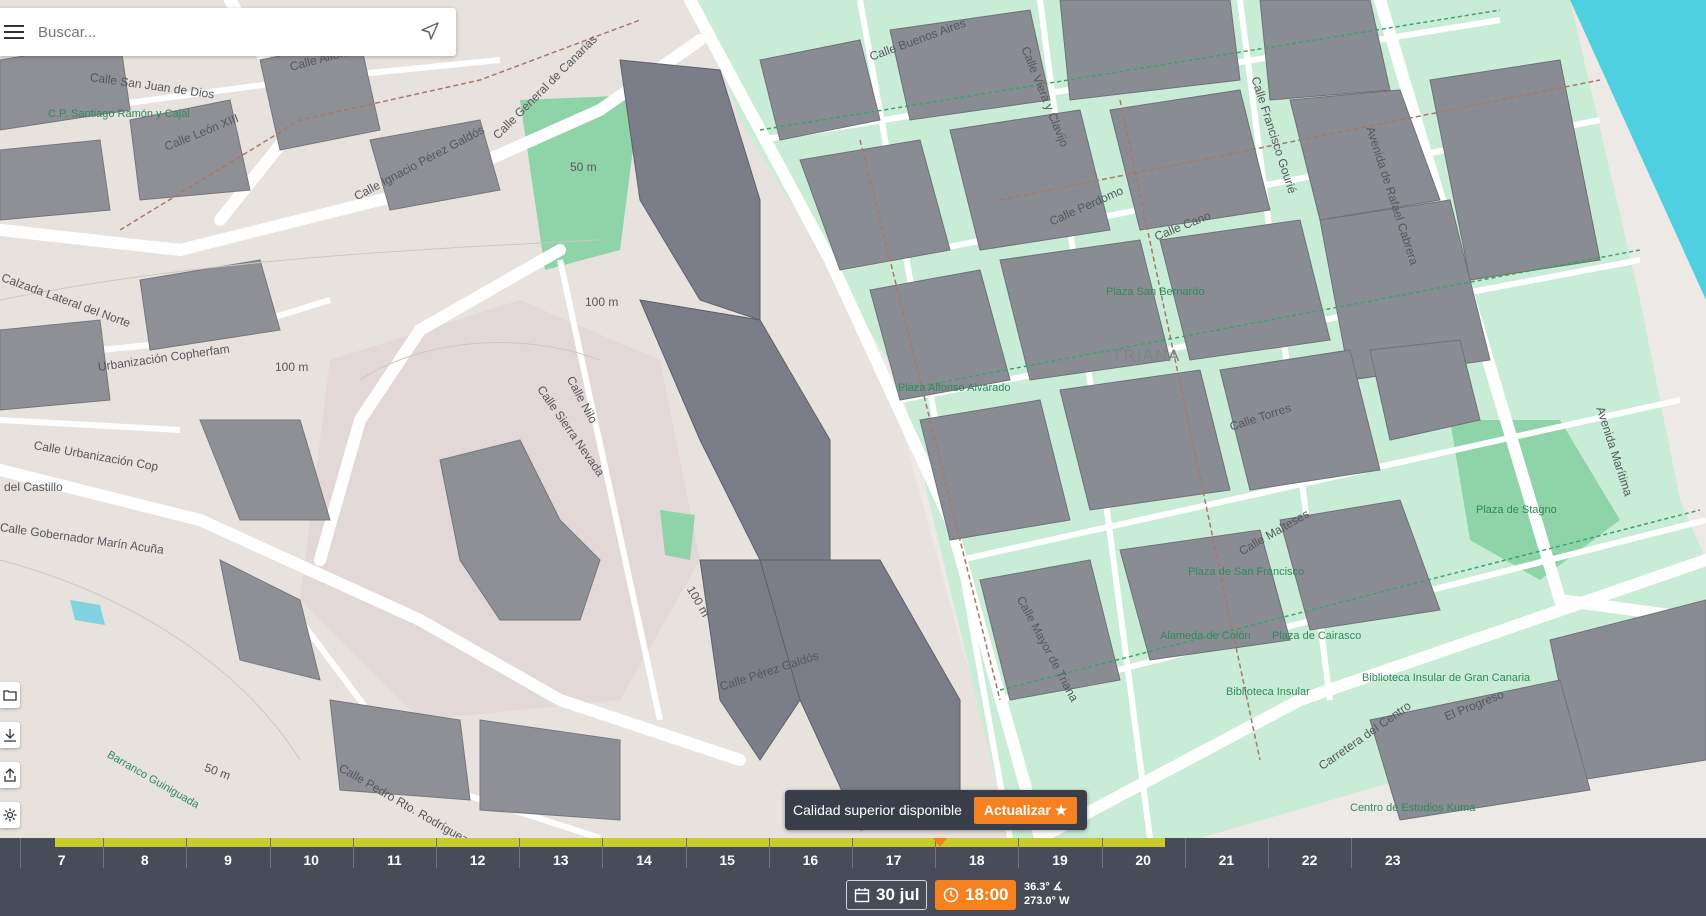  Describe the element at coordinates (1155, 292) in the screenshot. I see `poi-plaza-san-bernardo: Plaza San Bernardo` at that location.